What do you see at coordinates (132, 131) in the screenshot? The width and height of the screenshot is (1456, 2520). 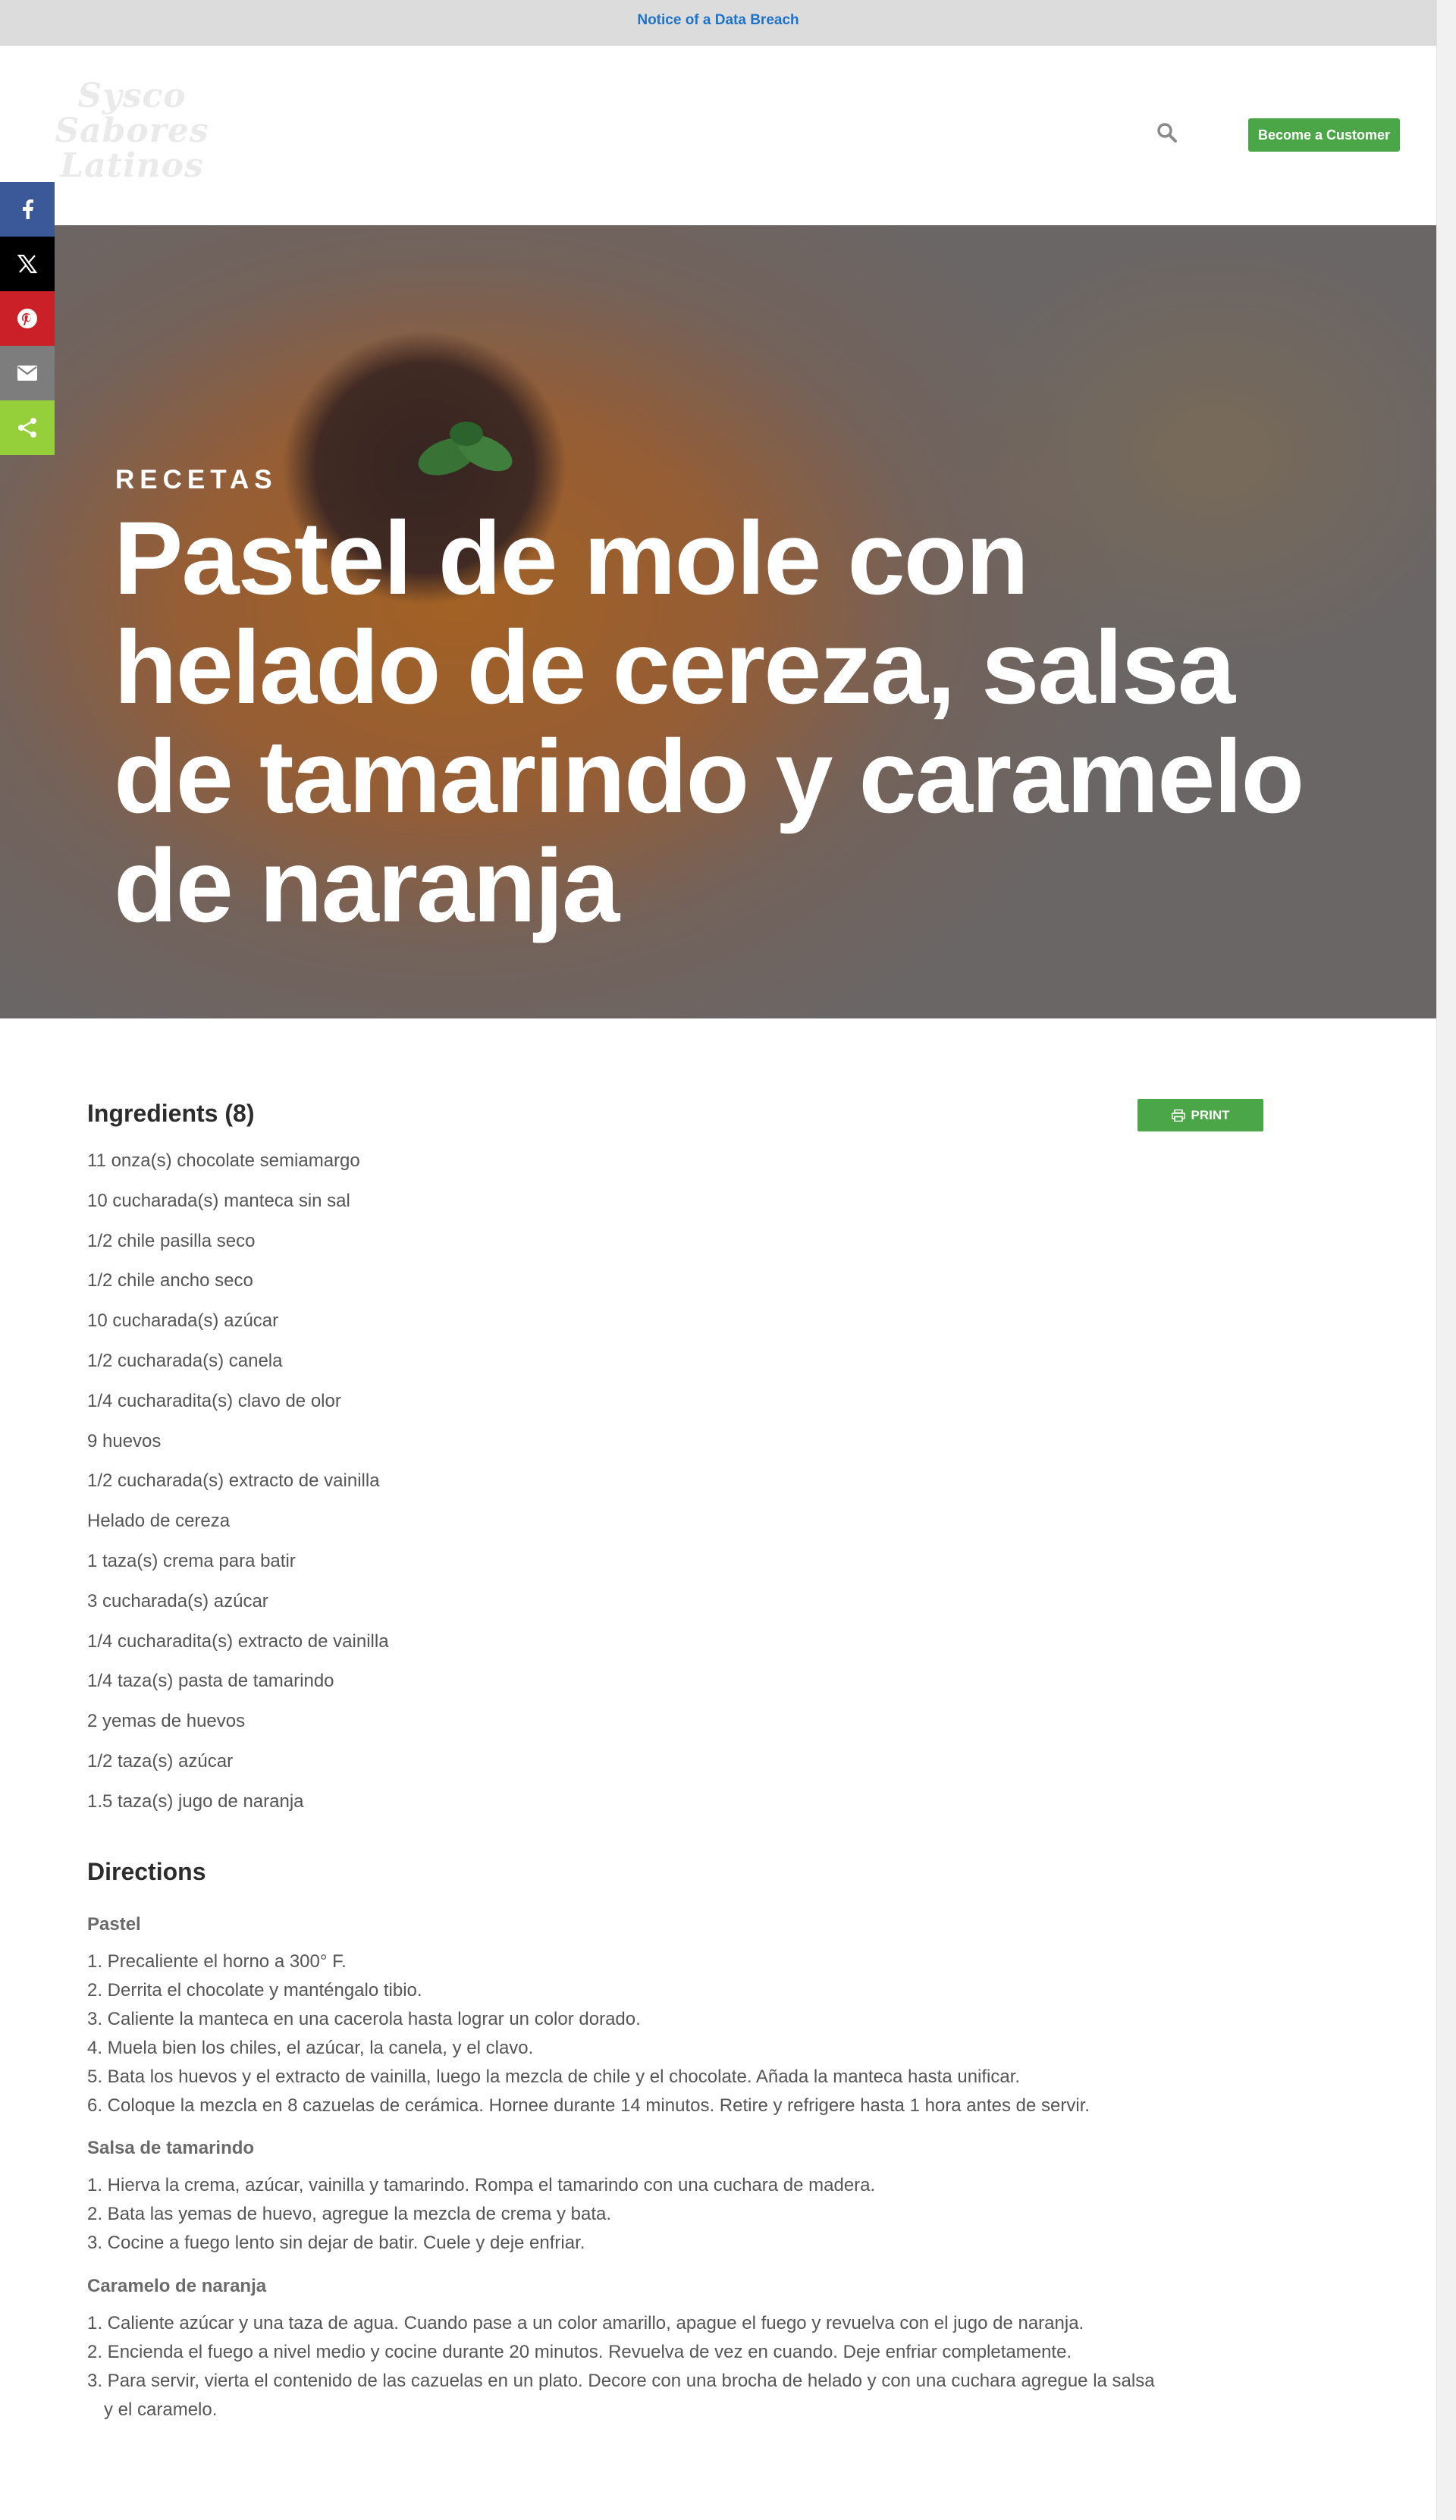 I see `logo-text: Sysco Sabores Latinos` at bounding box center [132, 131].